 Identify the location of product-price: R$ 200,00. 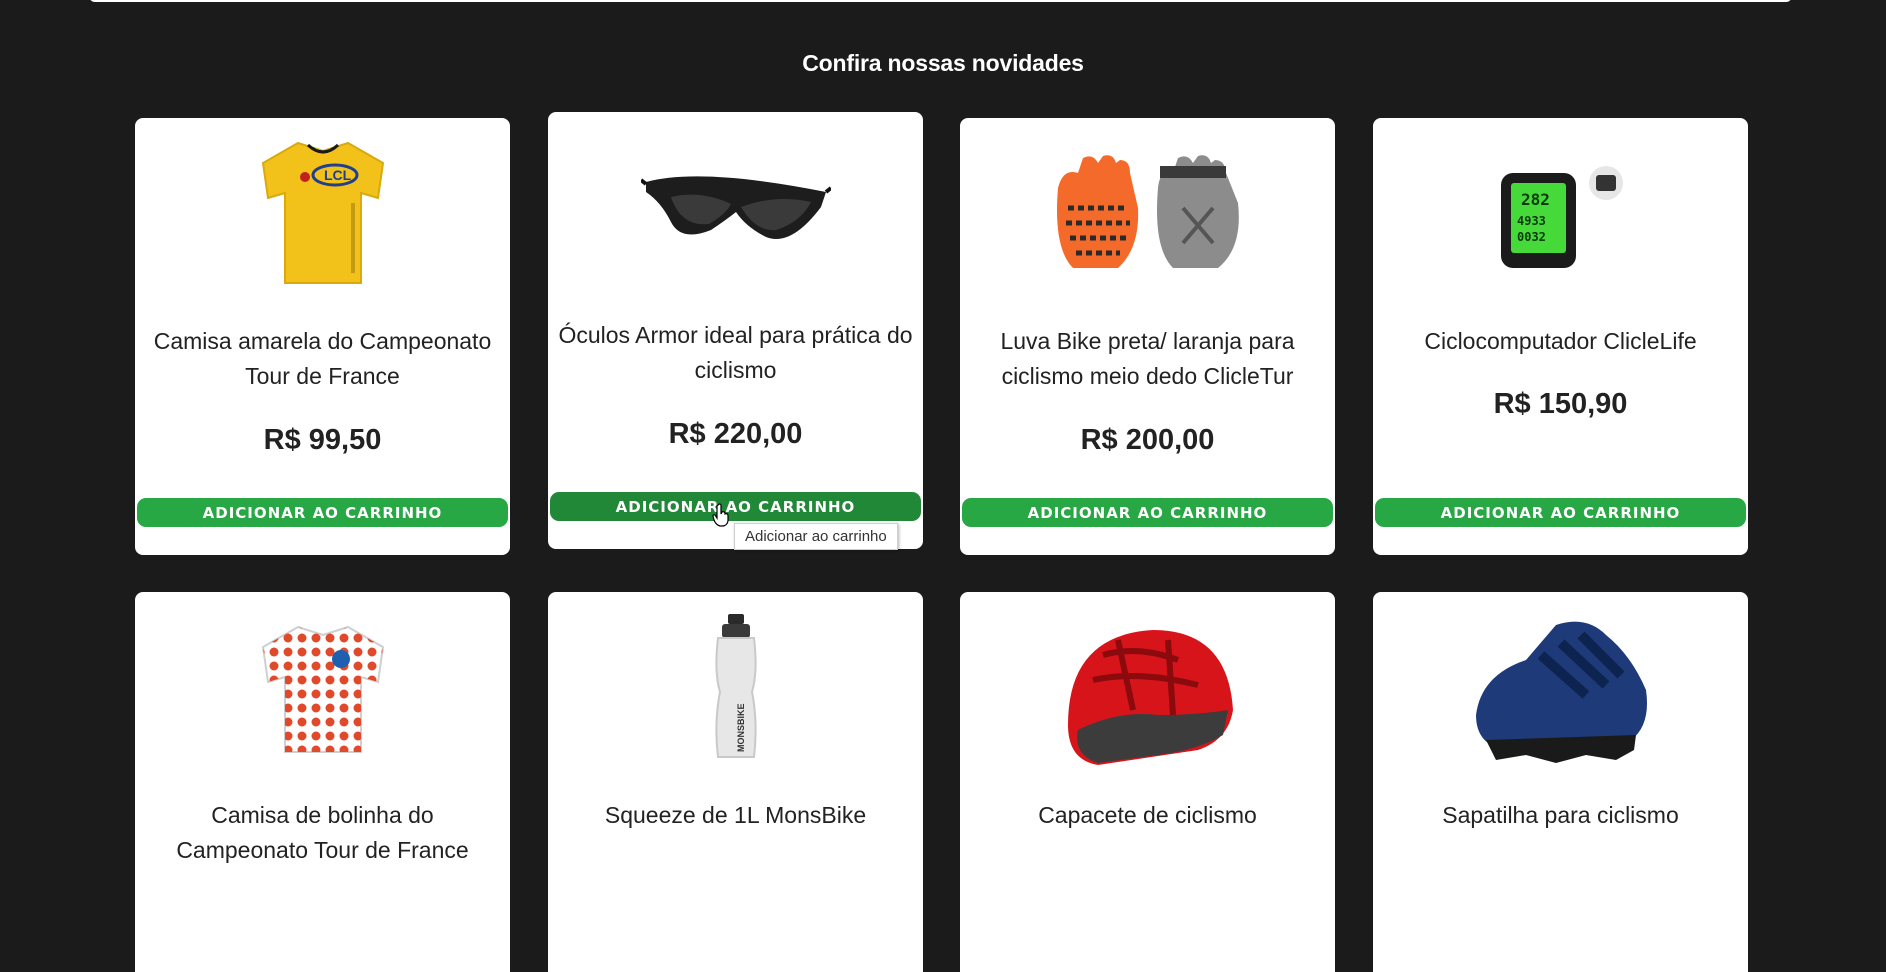
(1147, 440).